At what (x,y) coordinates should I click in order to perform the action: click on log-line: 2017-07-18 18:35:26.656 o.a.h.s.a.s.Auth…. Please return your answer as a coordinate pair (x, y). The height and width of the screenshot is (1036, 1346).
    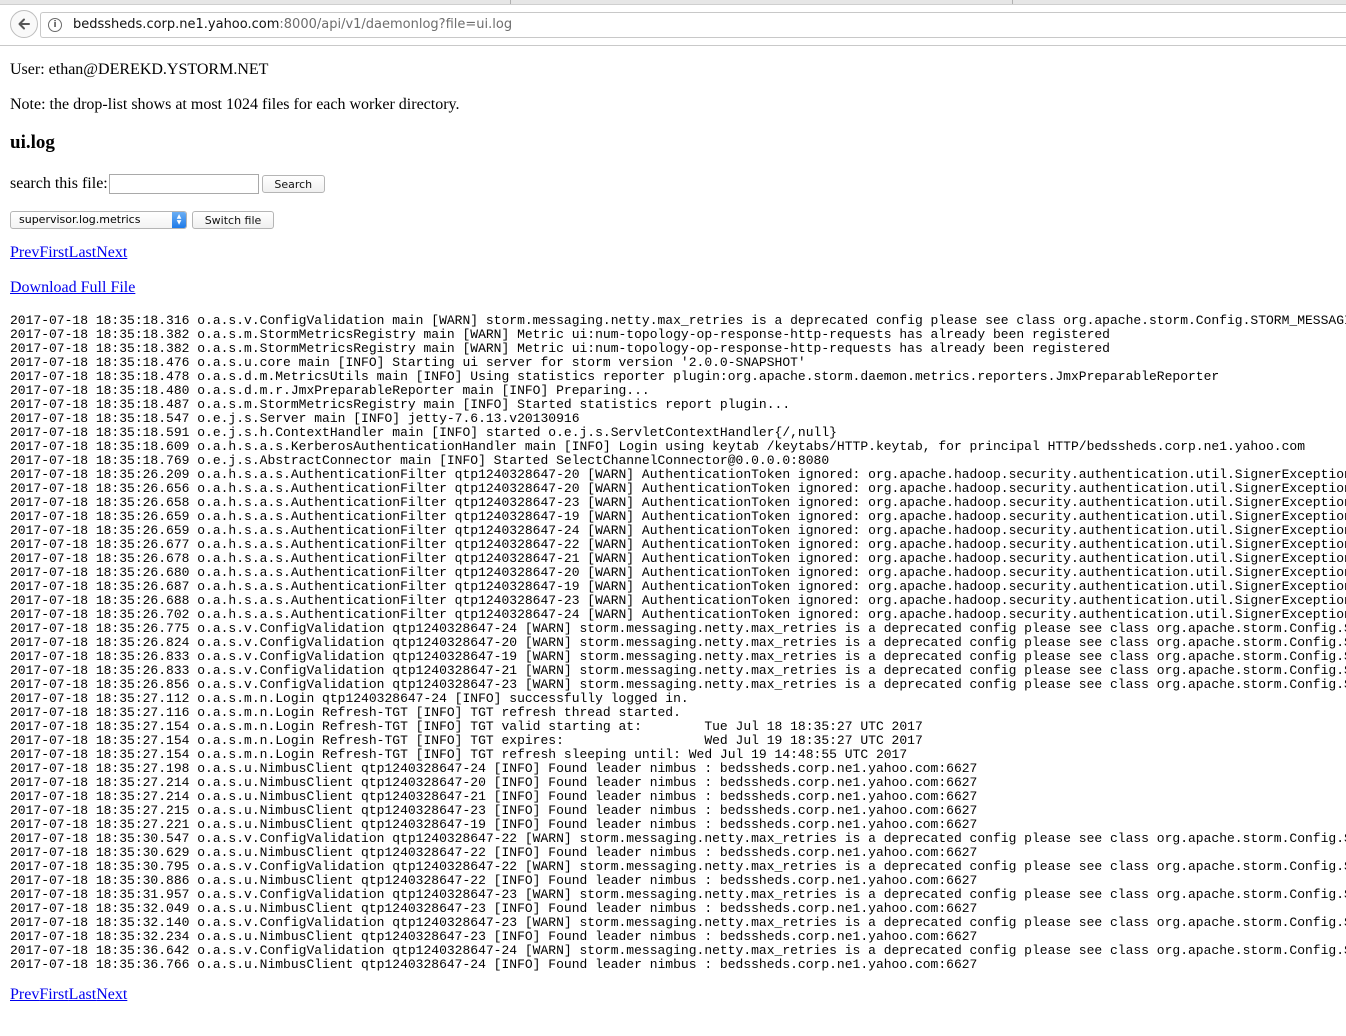
    Looking at the image, I should click on (678, 488).